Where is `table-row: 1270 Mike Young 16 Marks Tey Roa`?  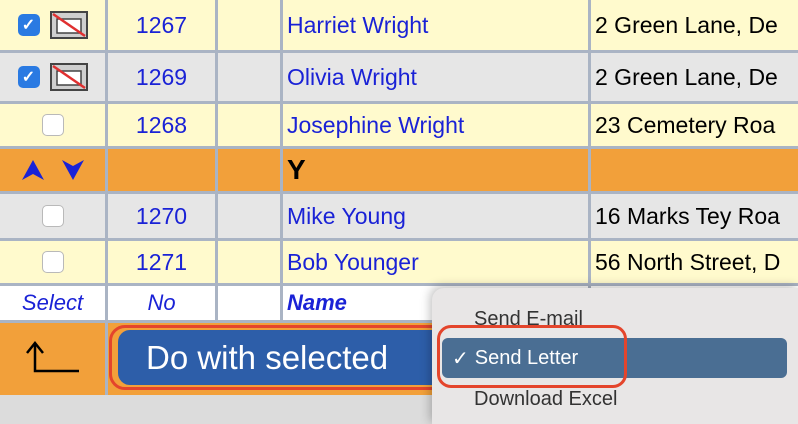 table-row: 1270 Mike Young 16 Marks Tey Roa is located at coordinates (399, 216).